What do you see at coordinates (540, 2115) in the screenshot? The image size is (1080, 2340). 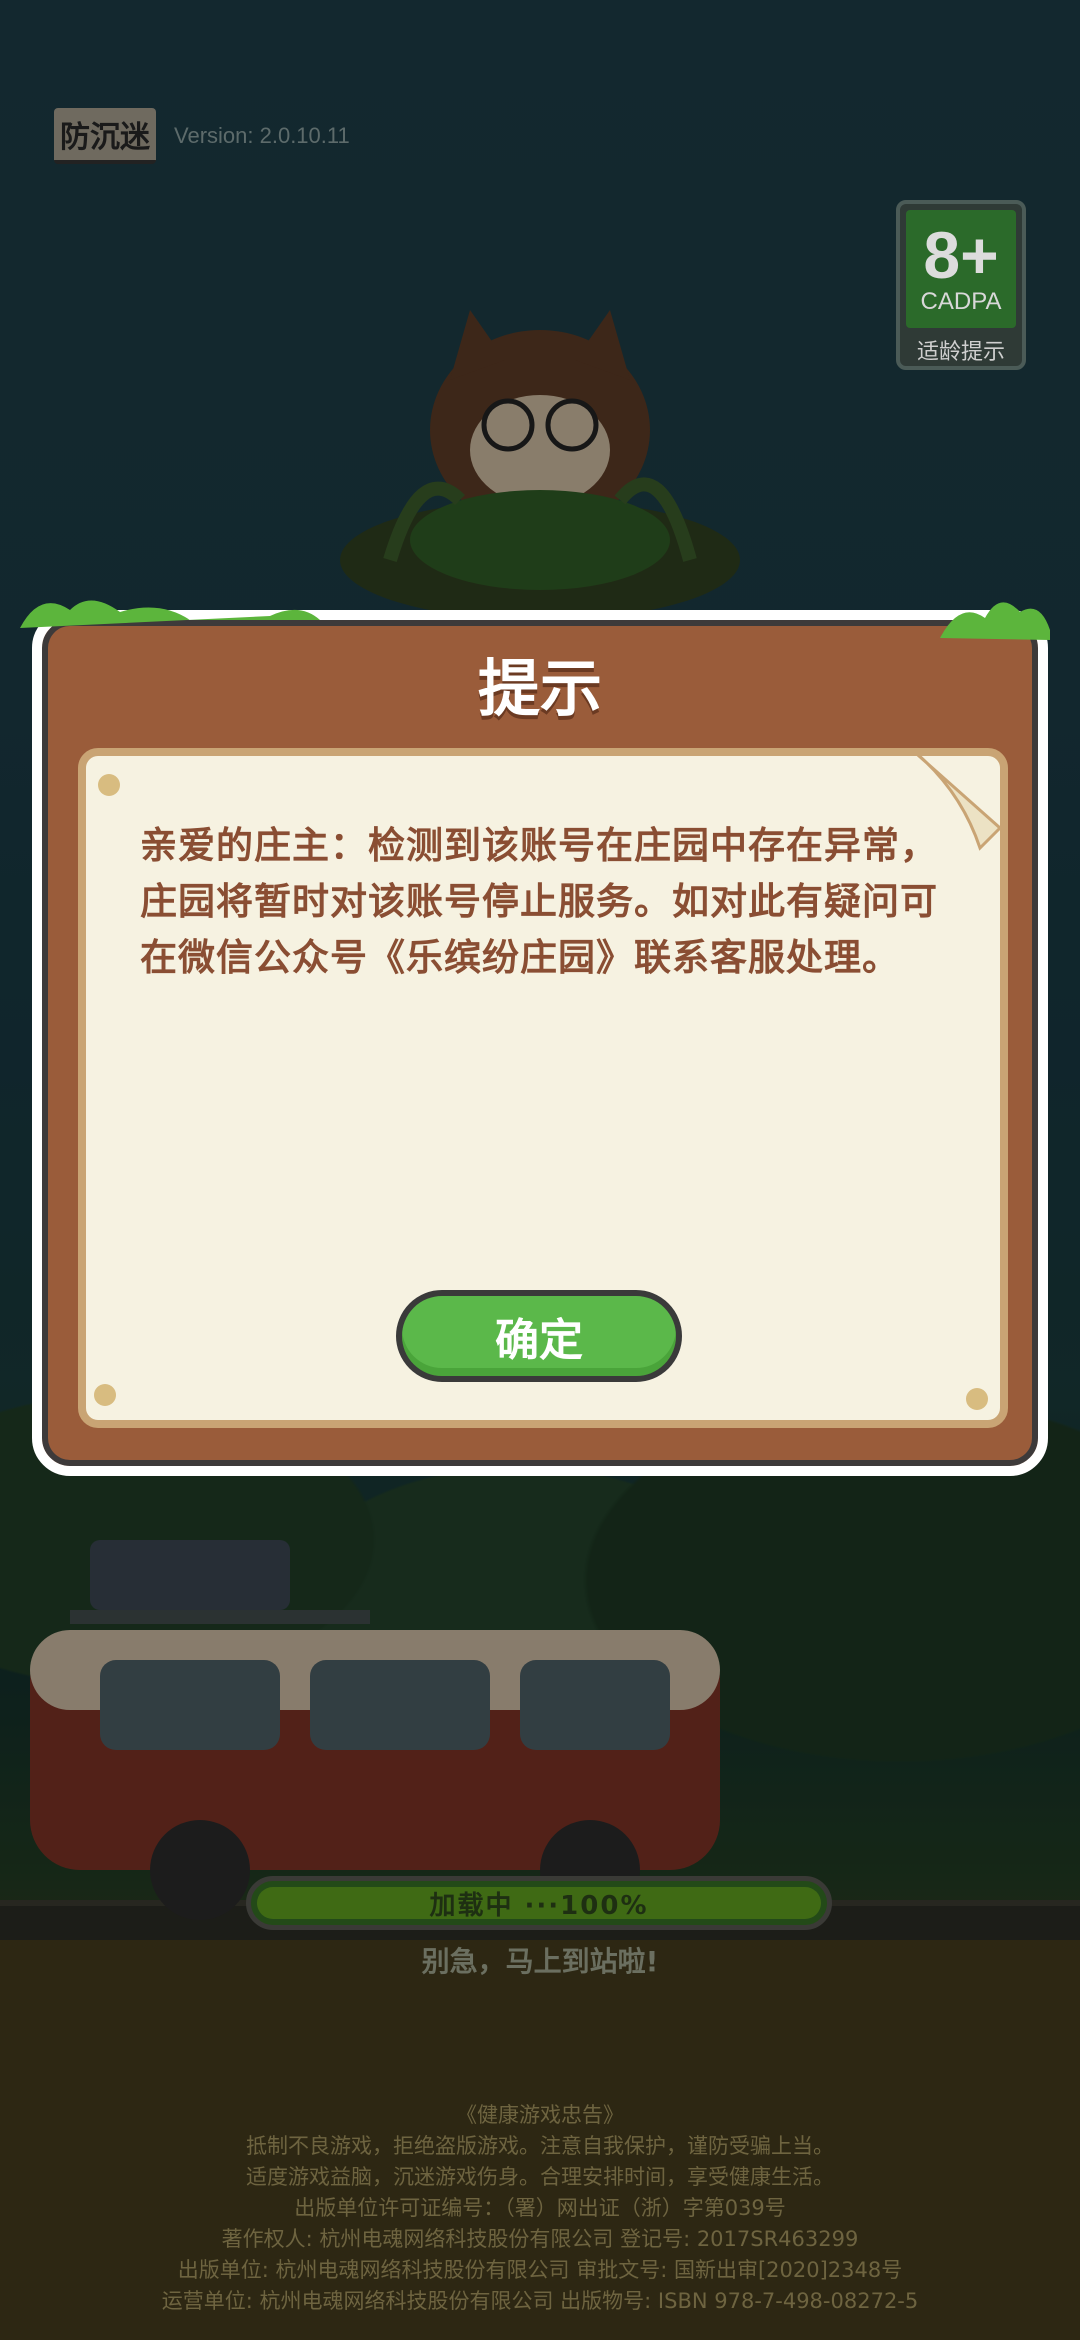 I see `footer-line: 《健康游戏忠告》` at bounding box center [540, 2115].